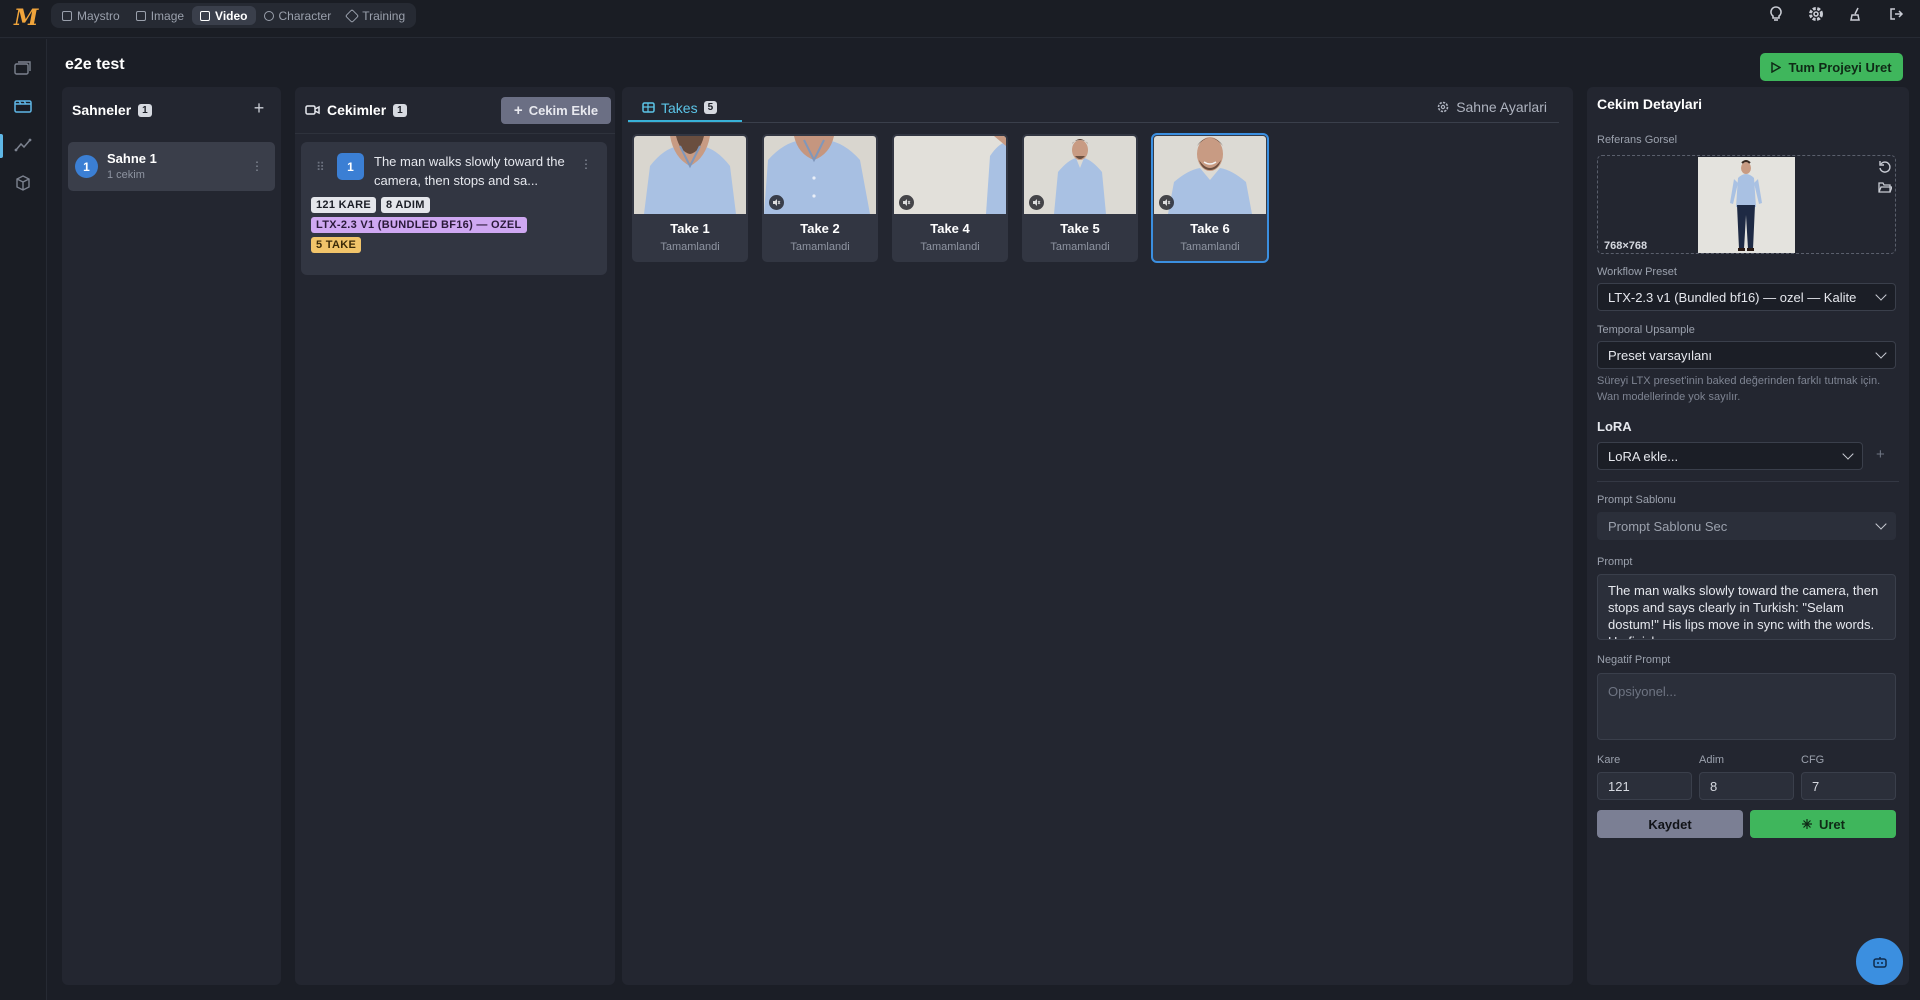 Image resolution: width=1920 pixels, height=1000 pixels. What do you see at coordinates (23, 519) in the screenshot?
I see `left-rail` at bounding box center [23, 519].